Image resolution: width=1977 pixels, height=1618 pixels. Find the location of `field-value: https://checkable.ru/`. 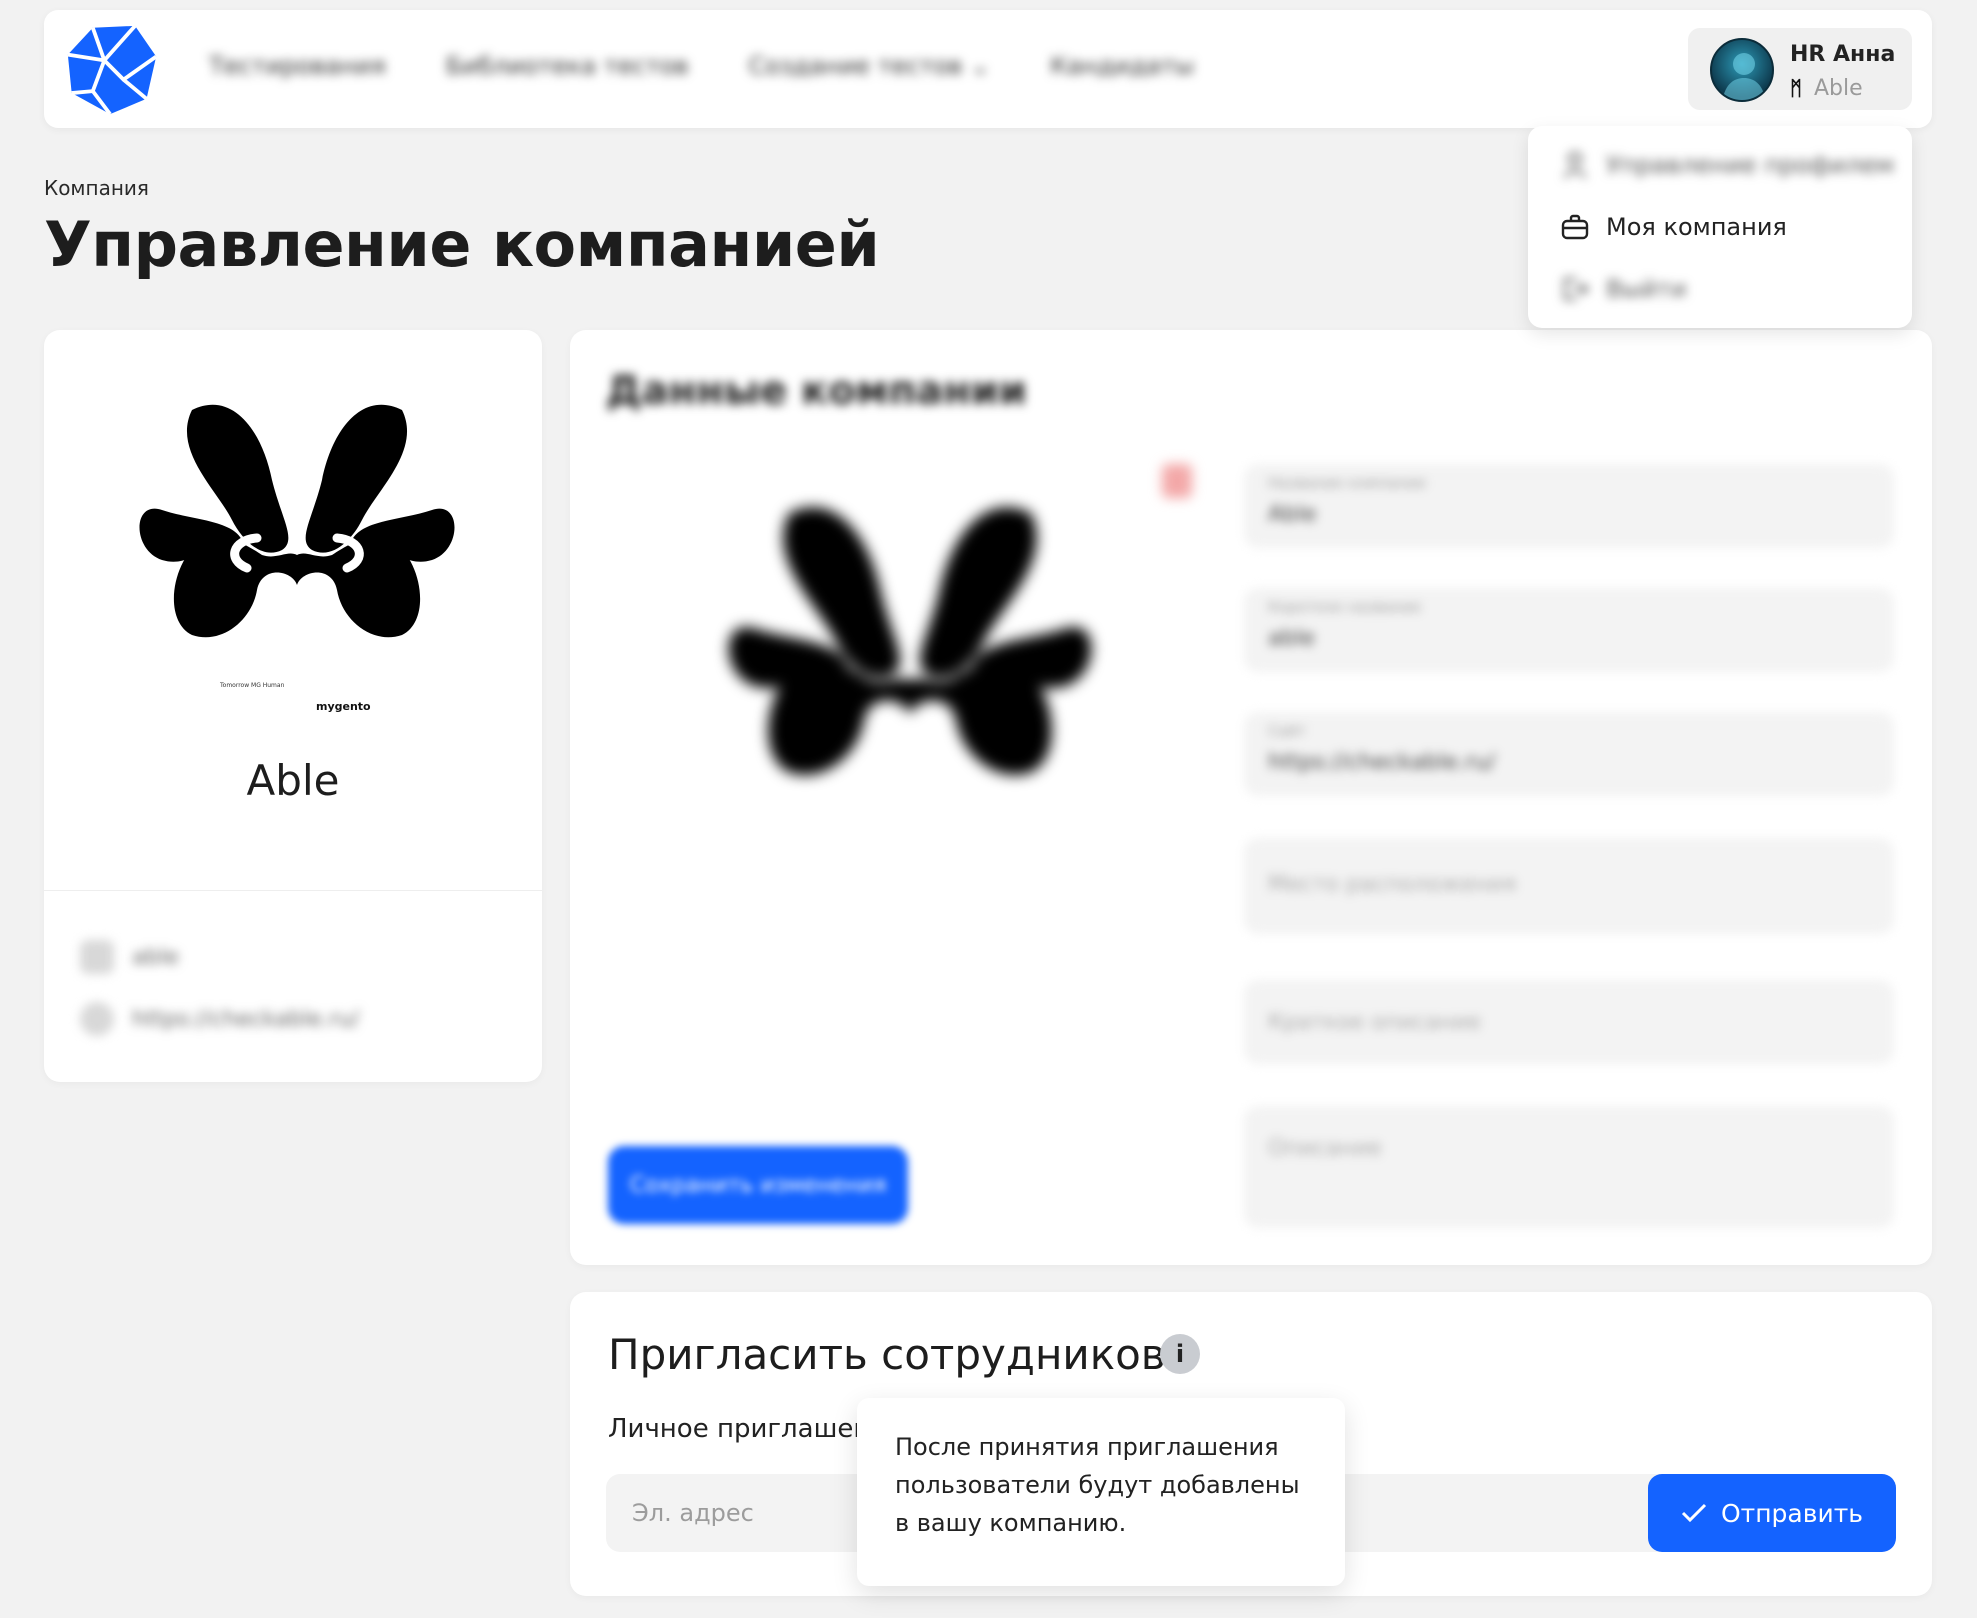

field-value: https://checkable.ru/ is located at coordinates (1382, 762).